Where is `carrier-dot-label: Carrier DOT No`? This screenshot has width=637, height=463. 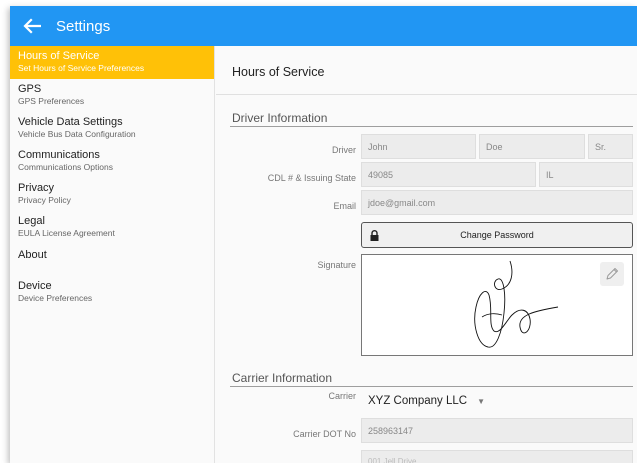 carrier-dot-label: Carrier DOT No is located at coordinates (324, 434).